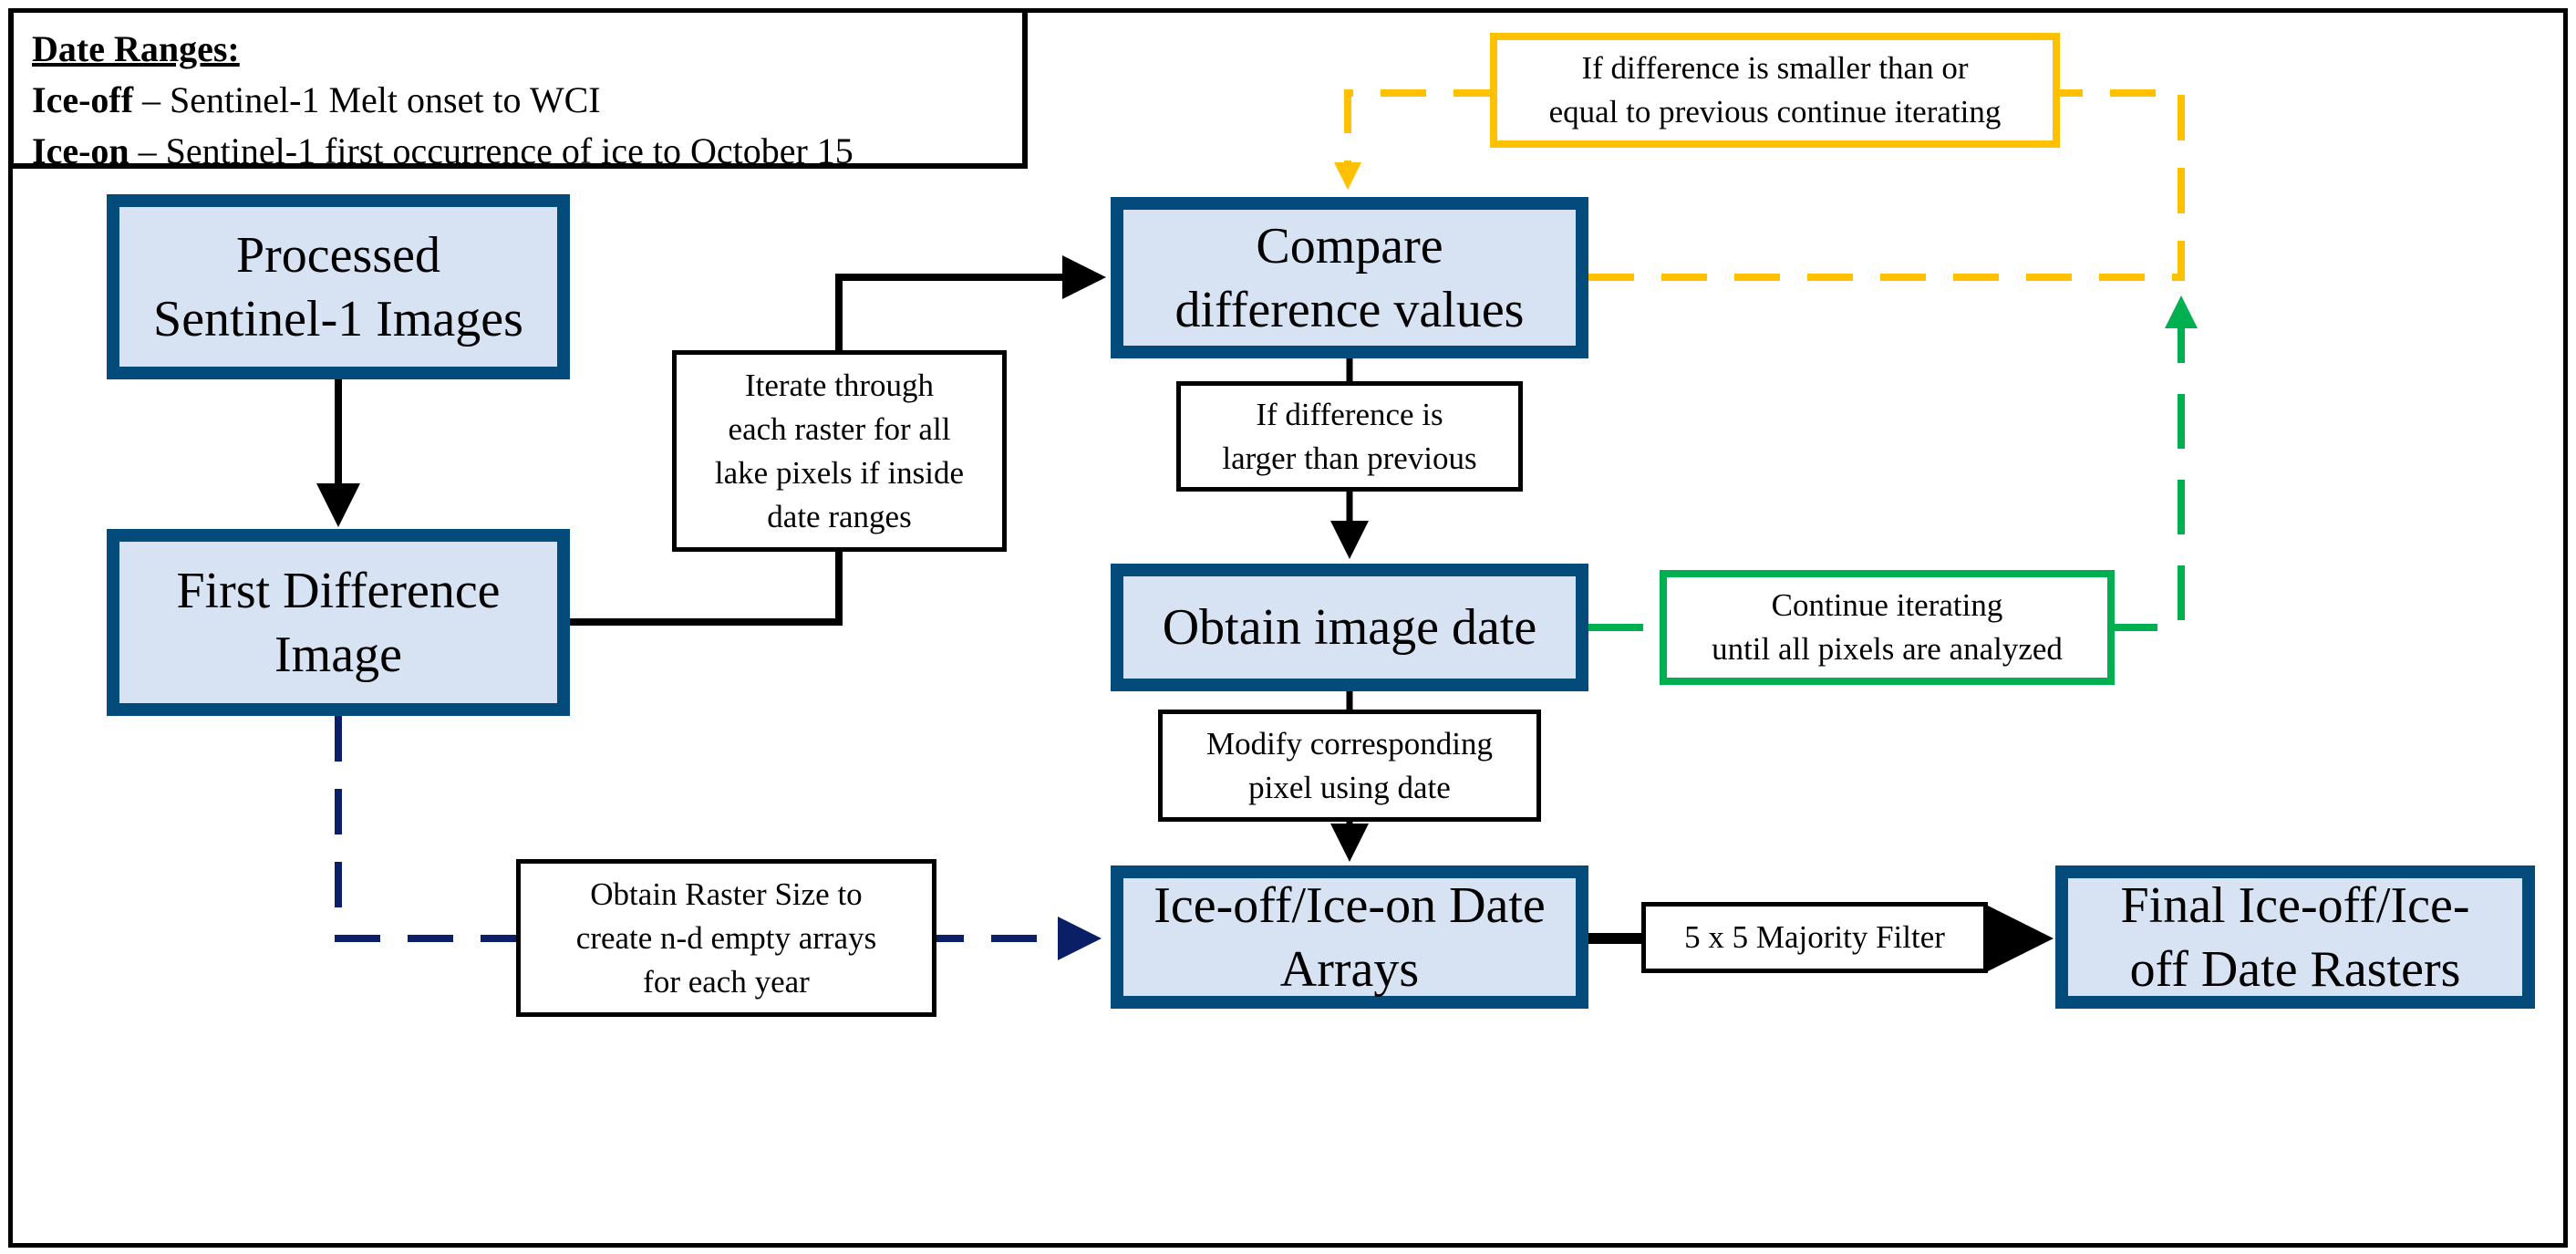  I want to click on node-text: Compare difference values, so click(1349, 277).